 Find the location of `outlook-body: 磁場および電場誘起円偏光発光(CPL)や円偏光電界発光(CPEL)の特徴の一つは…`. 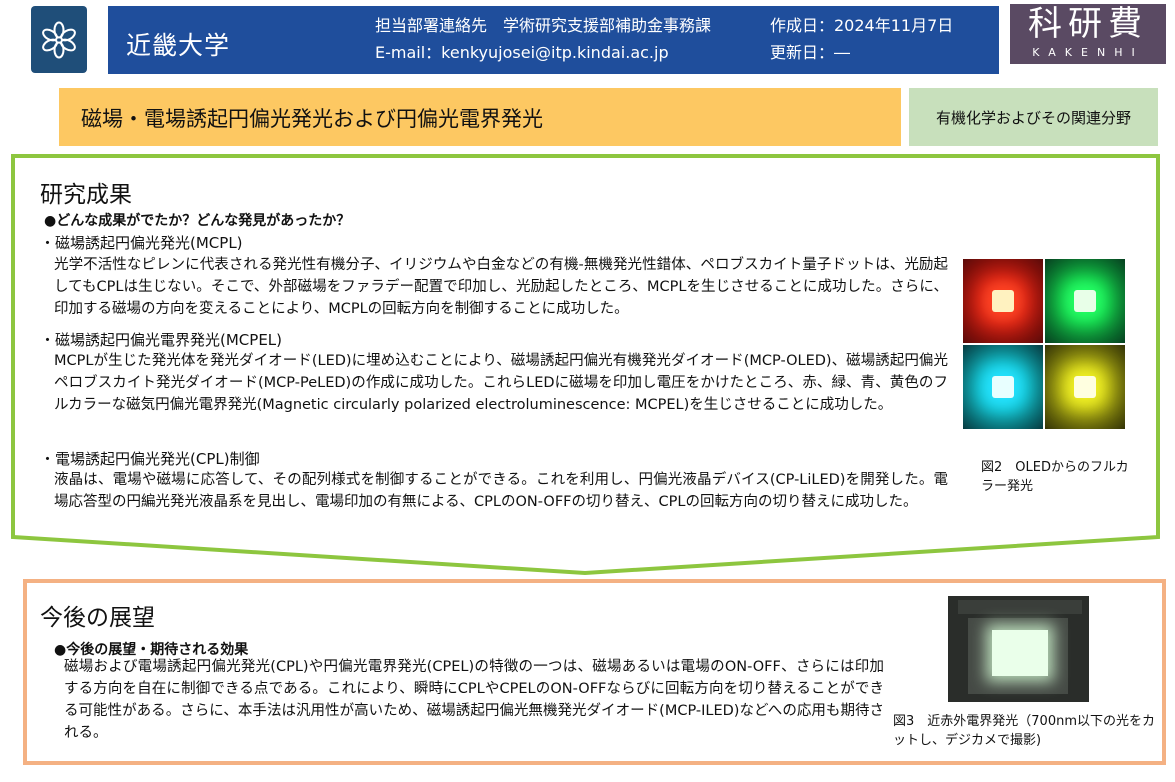

outlook-body: 磁場および電場誘起円偏光発光(CPL)や円偏光電界発光(CPEL)の特徴の一つは… is located at coordinates (474, 700).